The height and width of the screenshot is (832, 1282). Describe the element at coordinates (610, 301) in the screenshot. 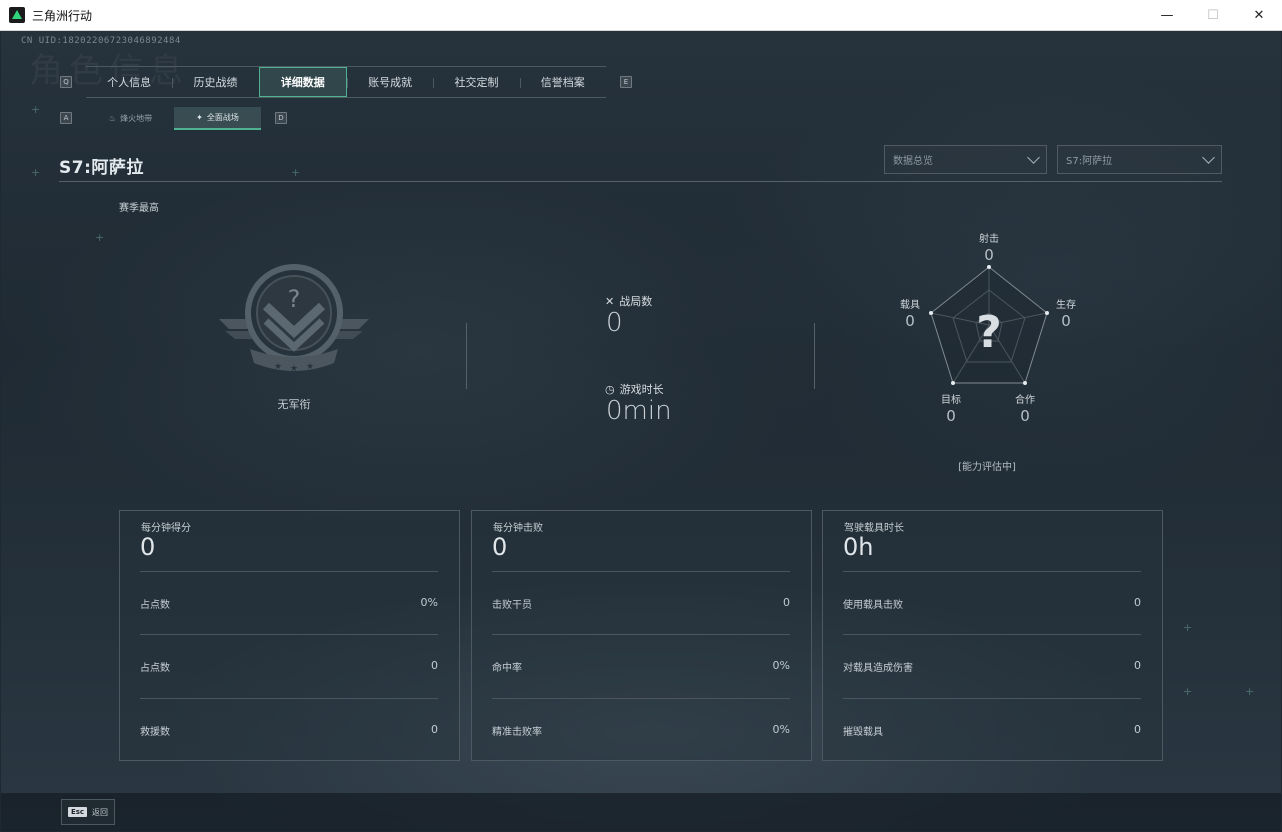

I see `crossed-swords-icon: ✕` at that location.